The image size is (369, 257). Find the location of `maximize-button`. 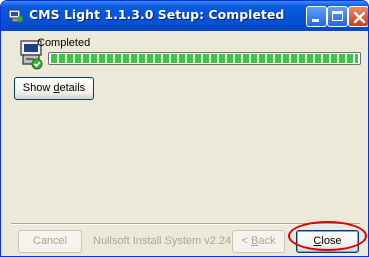

maximize-button is located at coordinates (337, 16).